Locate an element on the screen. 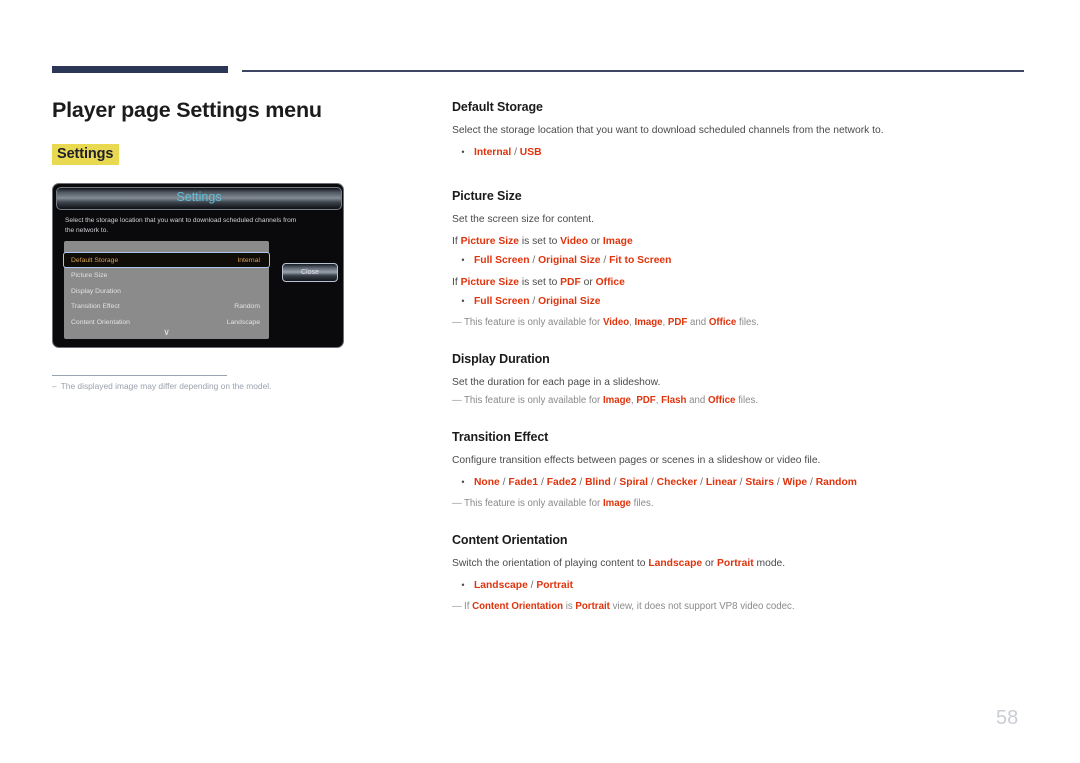 Image resolution: width=1080 pixels, height=763 pixels. section-description: Set the screen size for content. is located at coordinates (523, 219).